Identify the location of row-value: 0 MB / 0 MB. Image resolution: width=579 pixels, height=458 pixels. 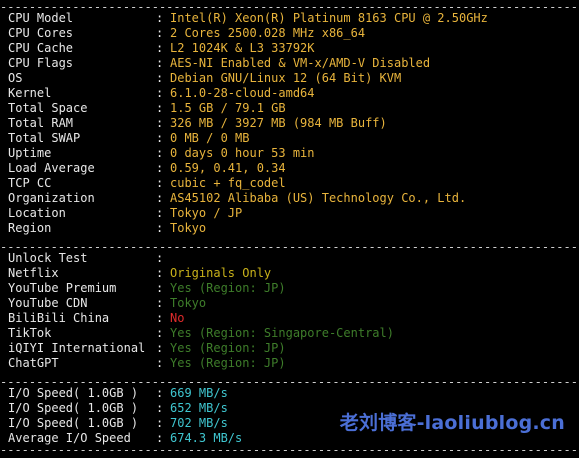
(210, 138).